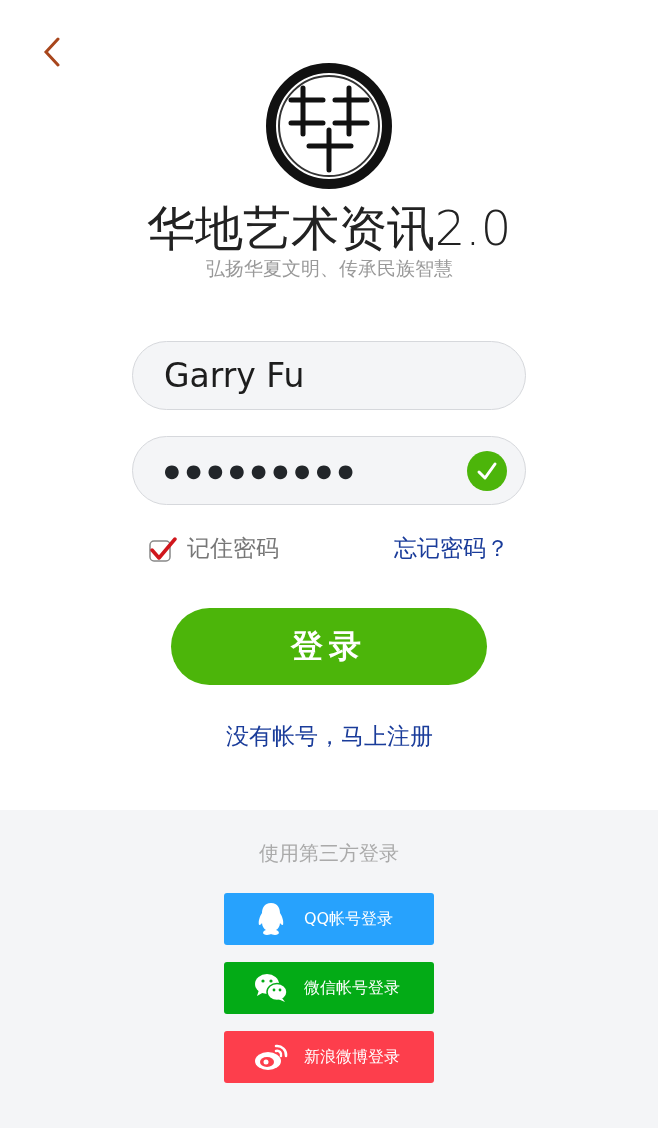 This screenshot has height=1128, width=658. What do you see at coordinates (329, 853) in the screenshot?
I see `third-party-heading: 使用第三方登录` at bounding box center [329, 853].